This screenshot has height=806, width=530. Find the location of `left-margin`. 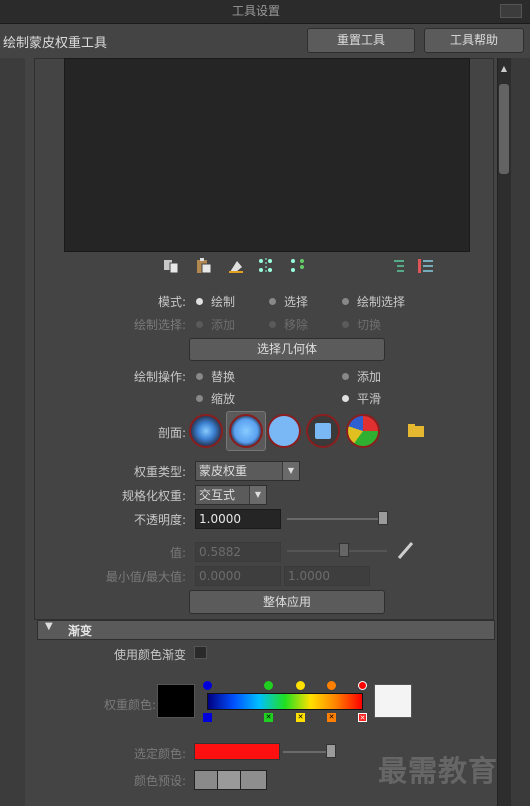

left-margin is located at coordinates (12, 432).